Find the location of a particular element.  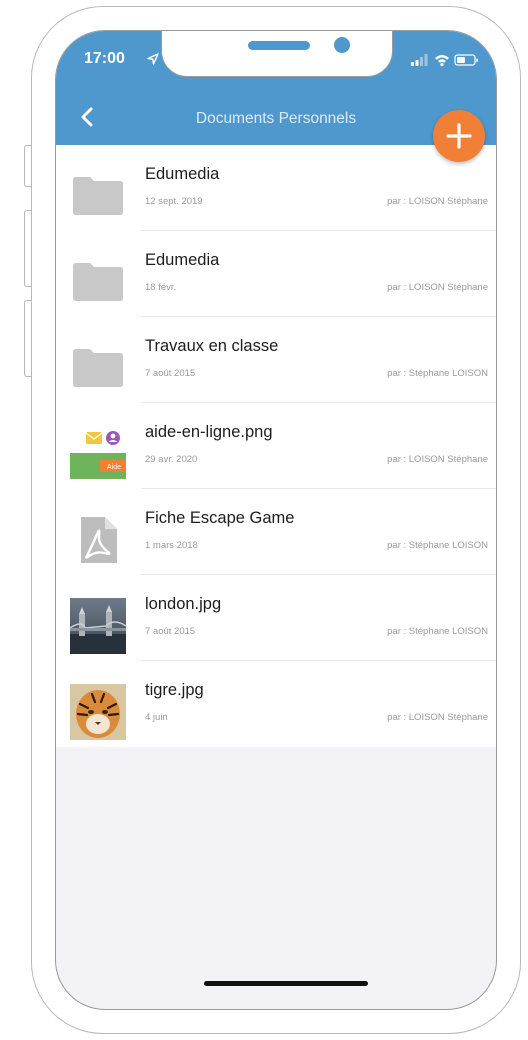

add-document-button is located at coordinates (459, 136).